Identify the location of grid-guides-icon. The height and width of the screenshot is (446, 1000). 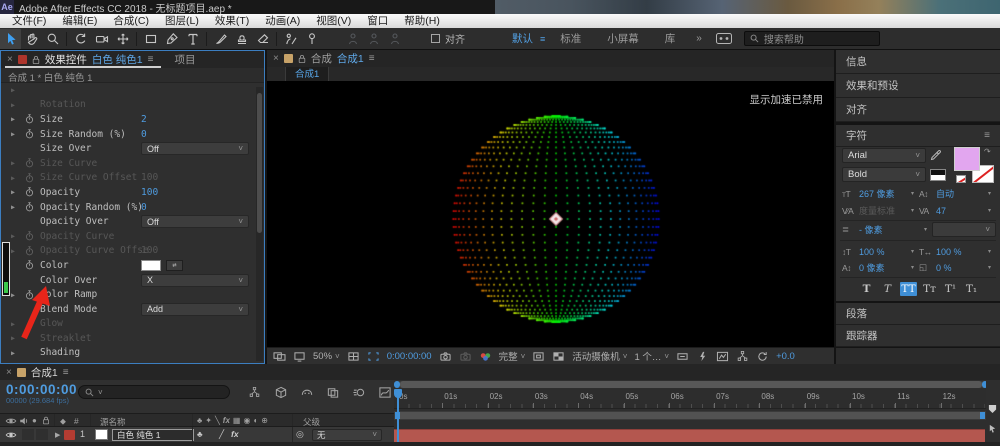
(353, 356).